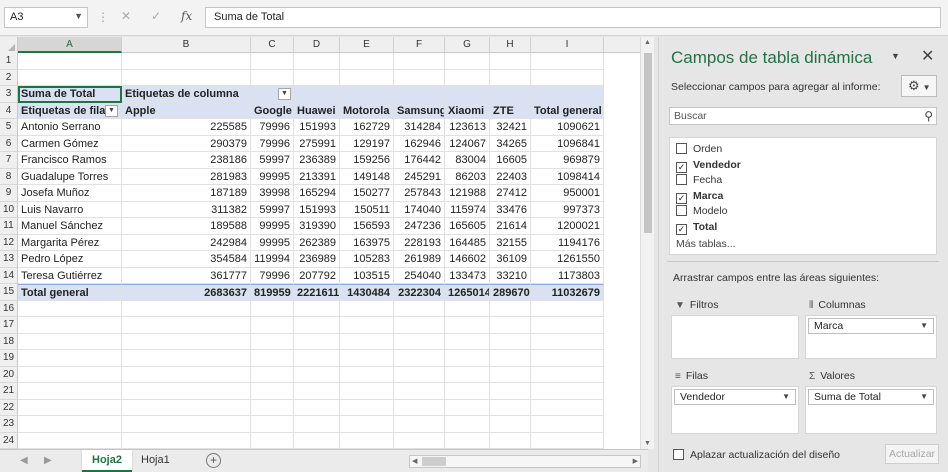  I want to click on data-cell: 162946, so click(419, 143).